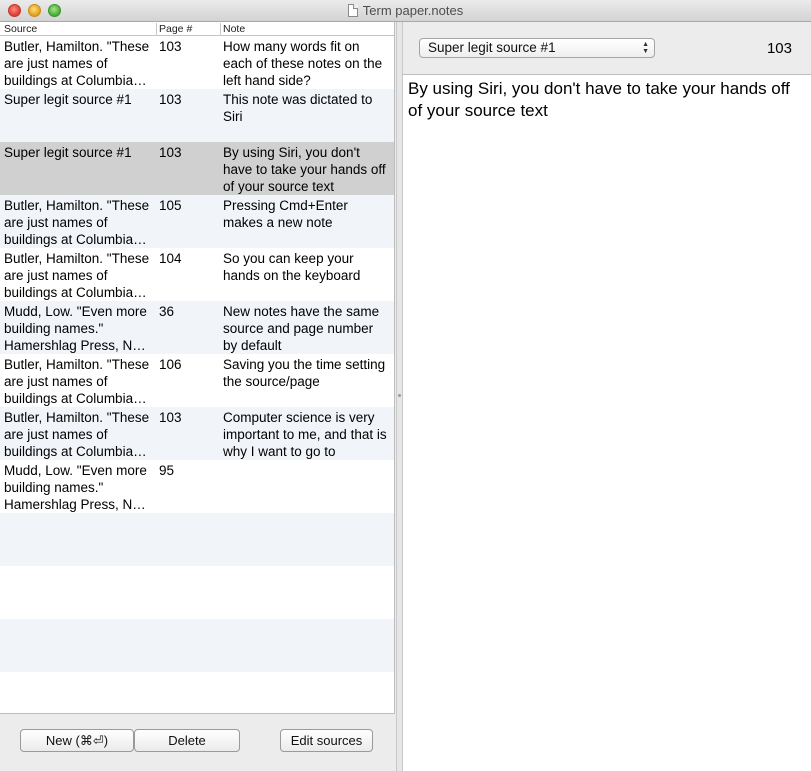 The width and height of the screenshot is (811, 771). I want to click on window-title: Term paper.notes, so click(413, 10).